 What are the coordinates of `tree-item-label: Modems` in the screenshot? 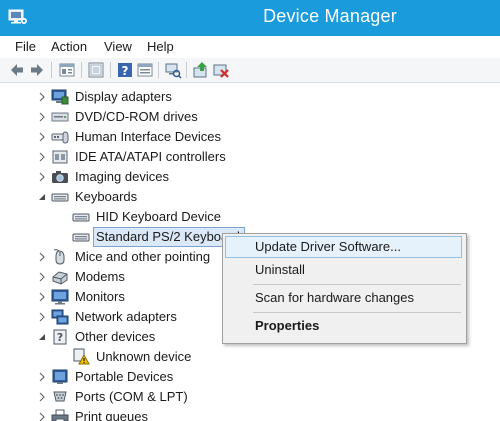 It's located at (100, 276).